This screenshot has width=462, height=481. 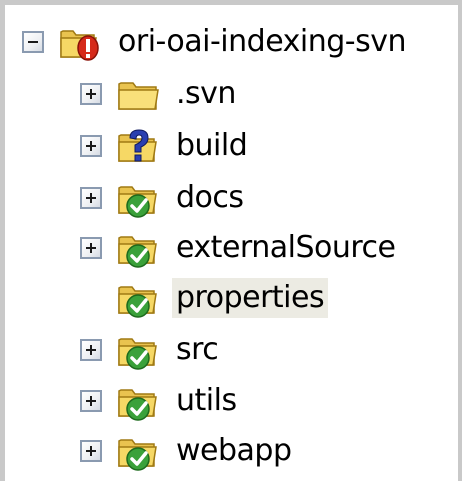 I want to click on tree-root-row: ori-oai-indexing-svn, so click(x=216, y=42).